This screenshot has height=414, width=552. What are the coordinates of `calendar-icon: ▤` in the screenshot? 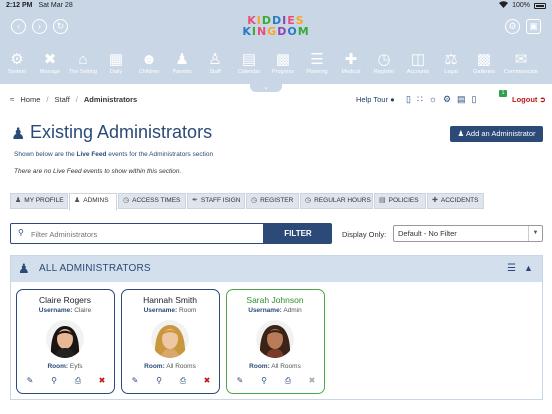 It's located at (249, 59).